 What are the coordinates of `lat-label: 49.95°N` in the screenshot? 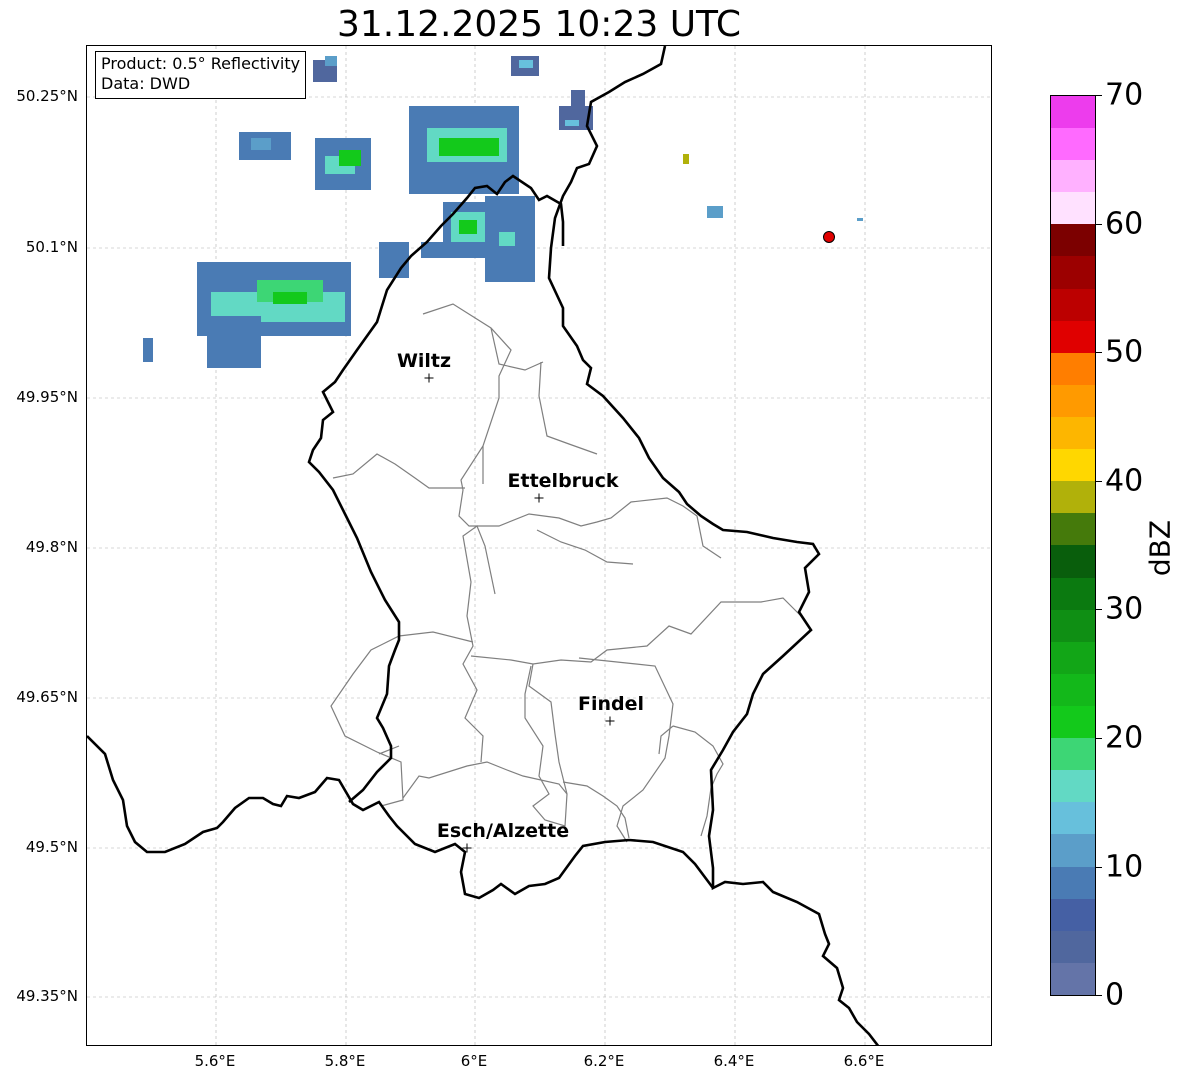 It's located at (47, 397).